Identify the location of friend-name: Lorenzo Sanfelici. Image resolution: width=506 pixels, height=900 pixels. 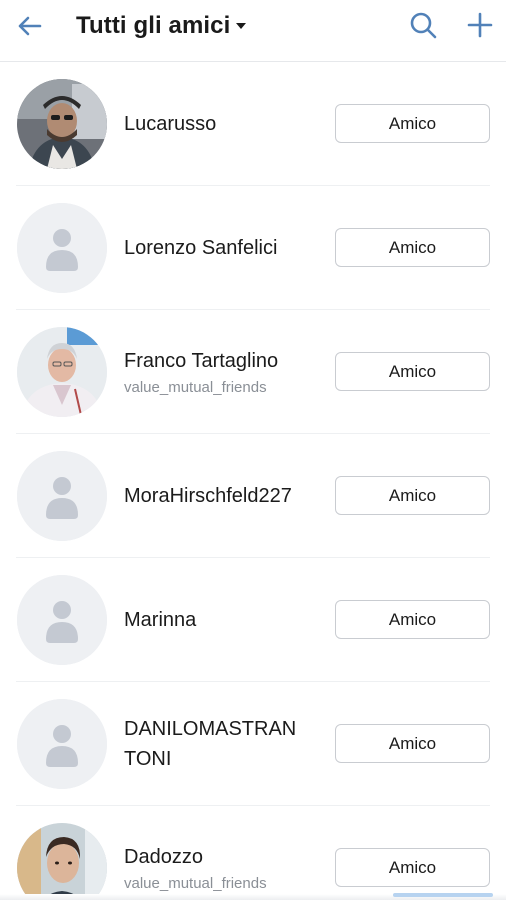
(201, 248).